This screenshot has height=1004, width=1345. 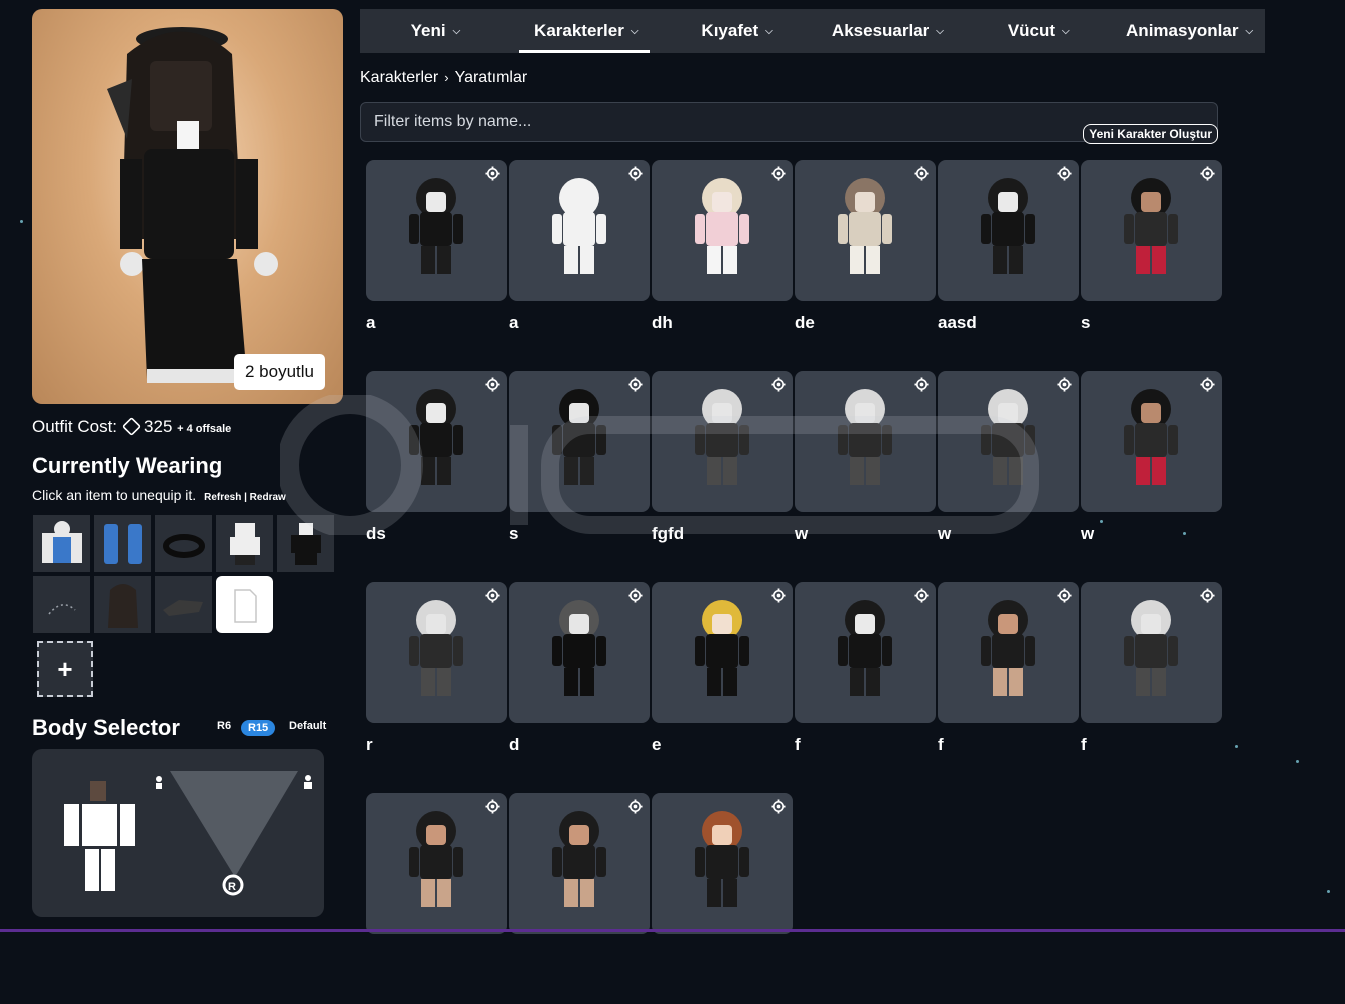 I want to click on rig-default: Default, so click(x=307, y=726).